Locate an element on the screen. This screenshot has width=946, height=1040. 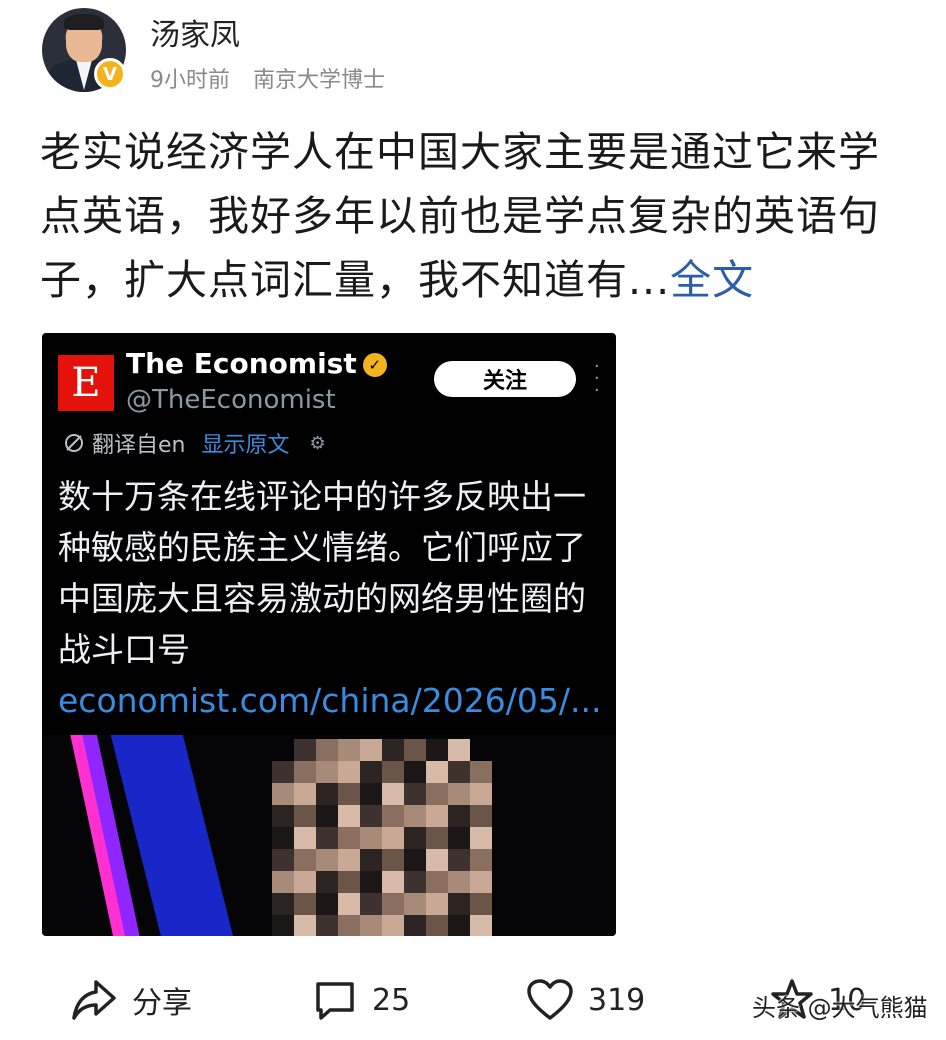
translation-bar: 翻译自en 显示原文 ⚙ is located at coordinates (194, 443).